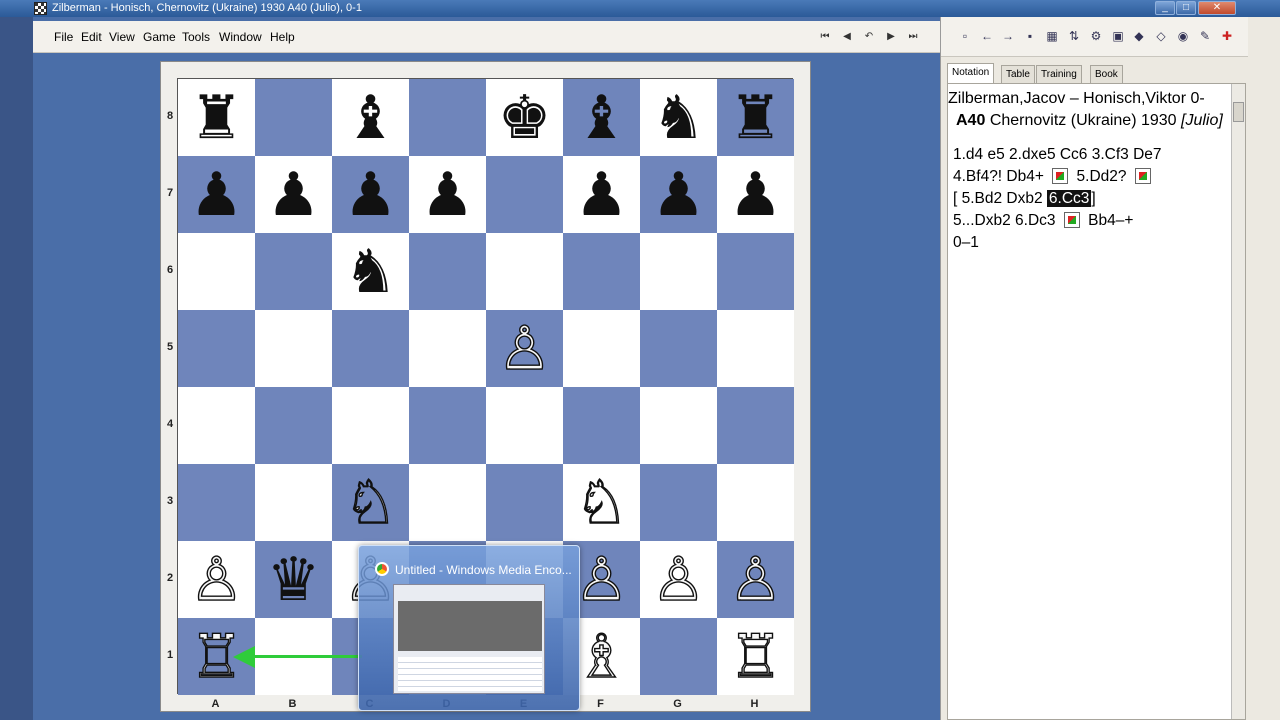 The width and height of the screenshot is (1280, 720). I want to click on square-e6, so click(524, 271).